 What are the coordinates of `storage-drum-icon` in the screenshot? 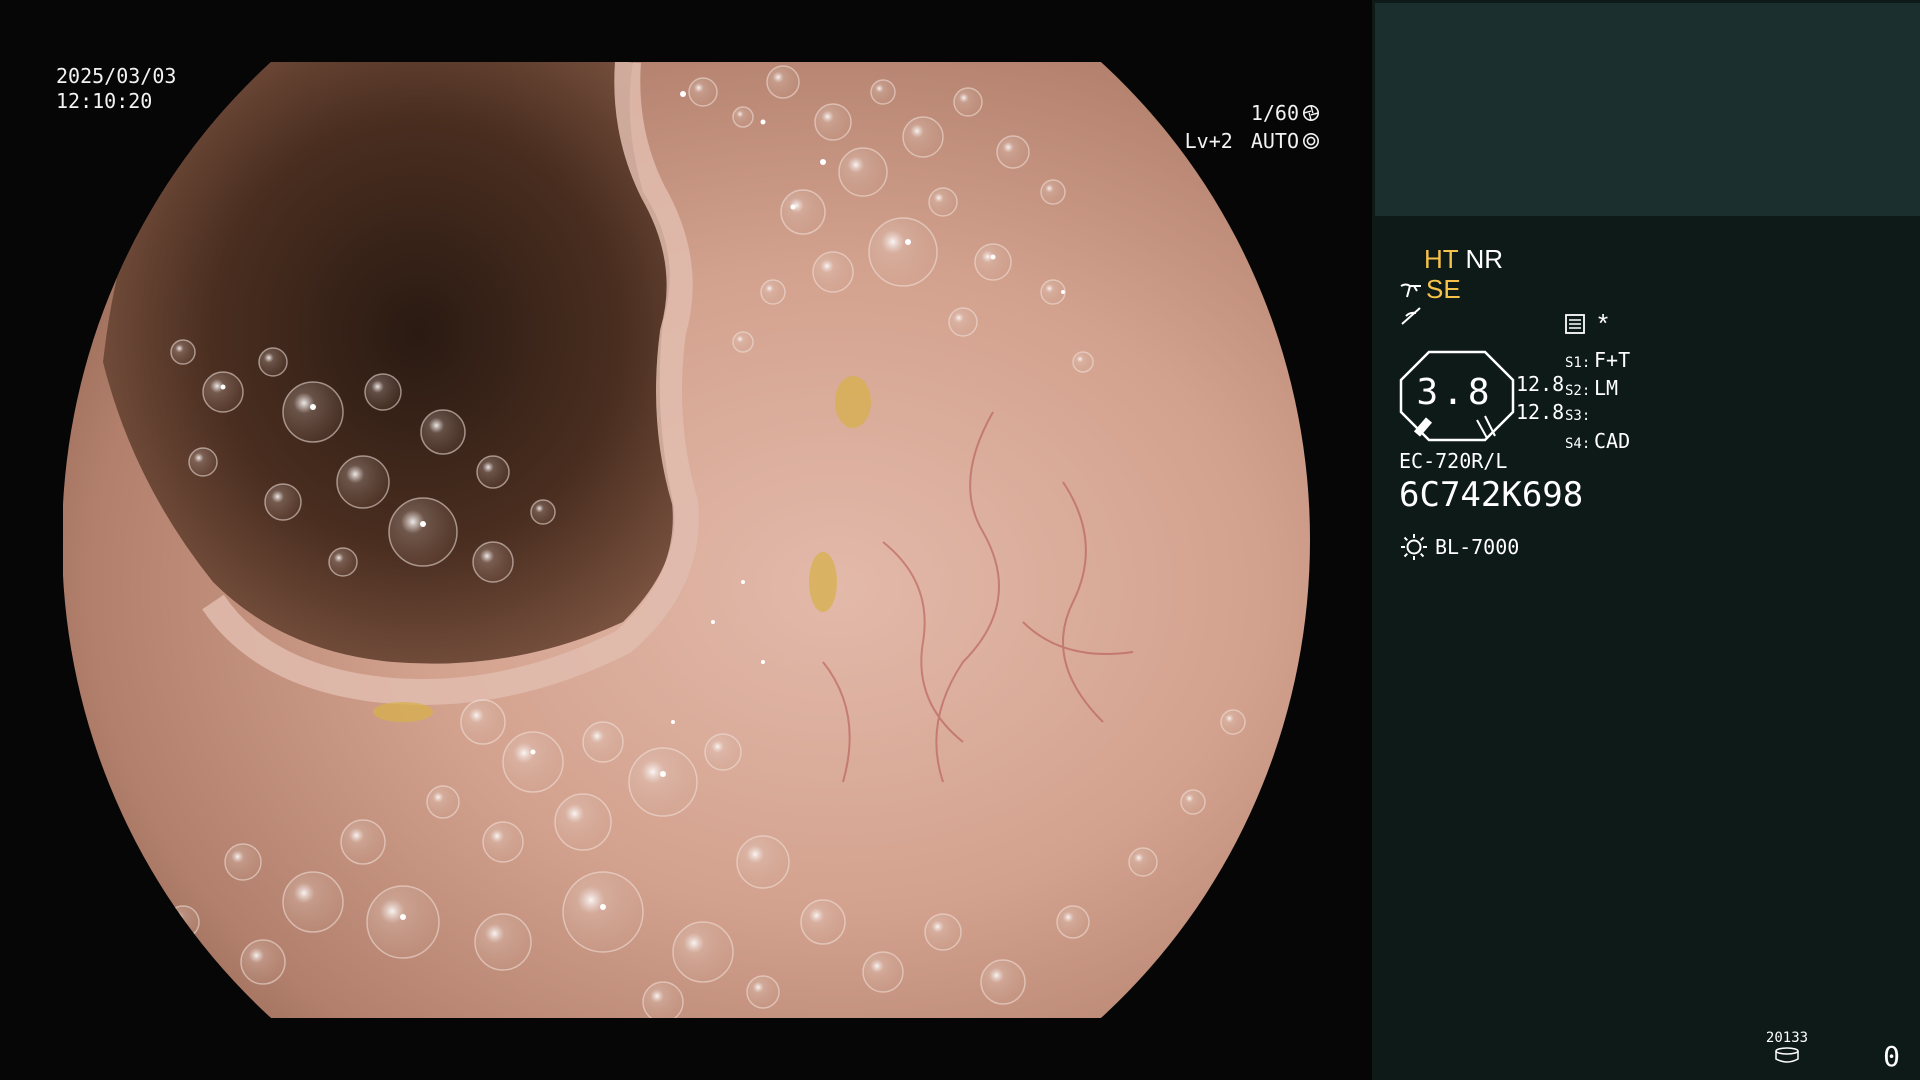 It's located at (1787, 1055).